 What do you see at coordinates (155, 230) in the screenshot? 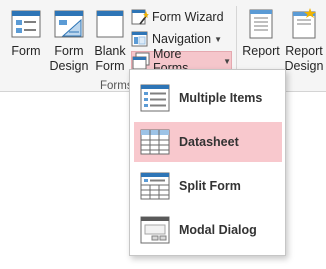
I see `modal-dialog-icon` at bounding box center [155, 230].